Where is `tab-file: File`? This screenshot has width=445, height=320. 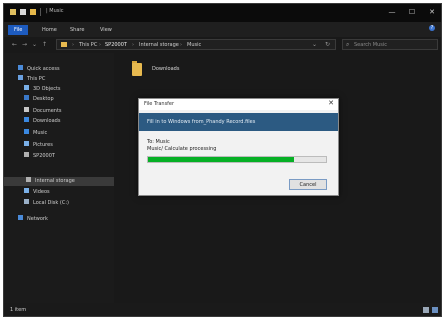 tab-file: File is located at coordinates (18, 30).